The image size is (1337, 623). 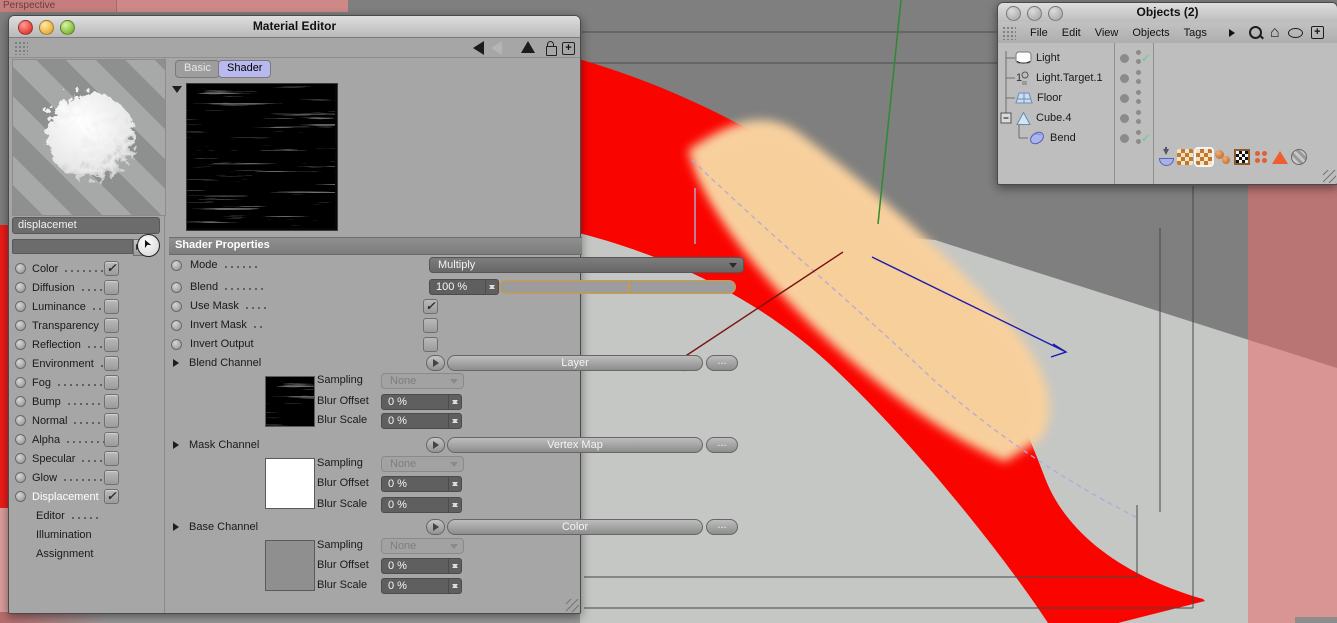 What do you see at coordinates (1261, 157) in the screenshot?
I see `tag-point-selection-icon` at bounding box center [1261, 157].